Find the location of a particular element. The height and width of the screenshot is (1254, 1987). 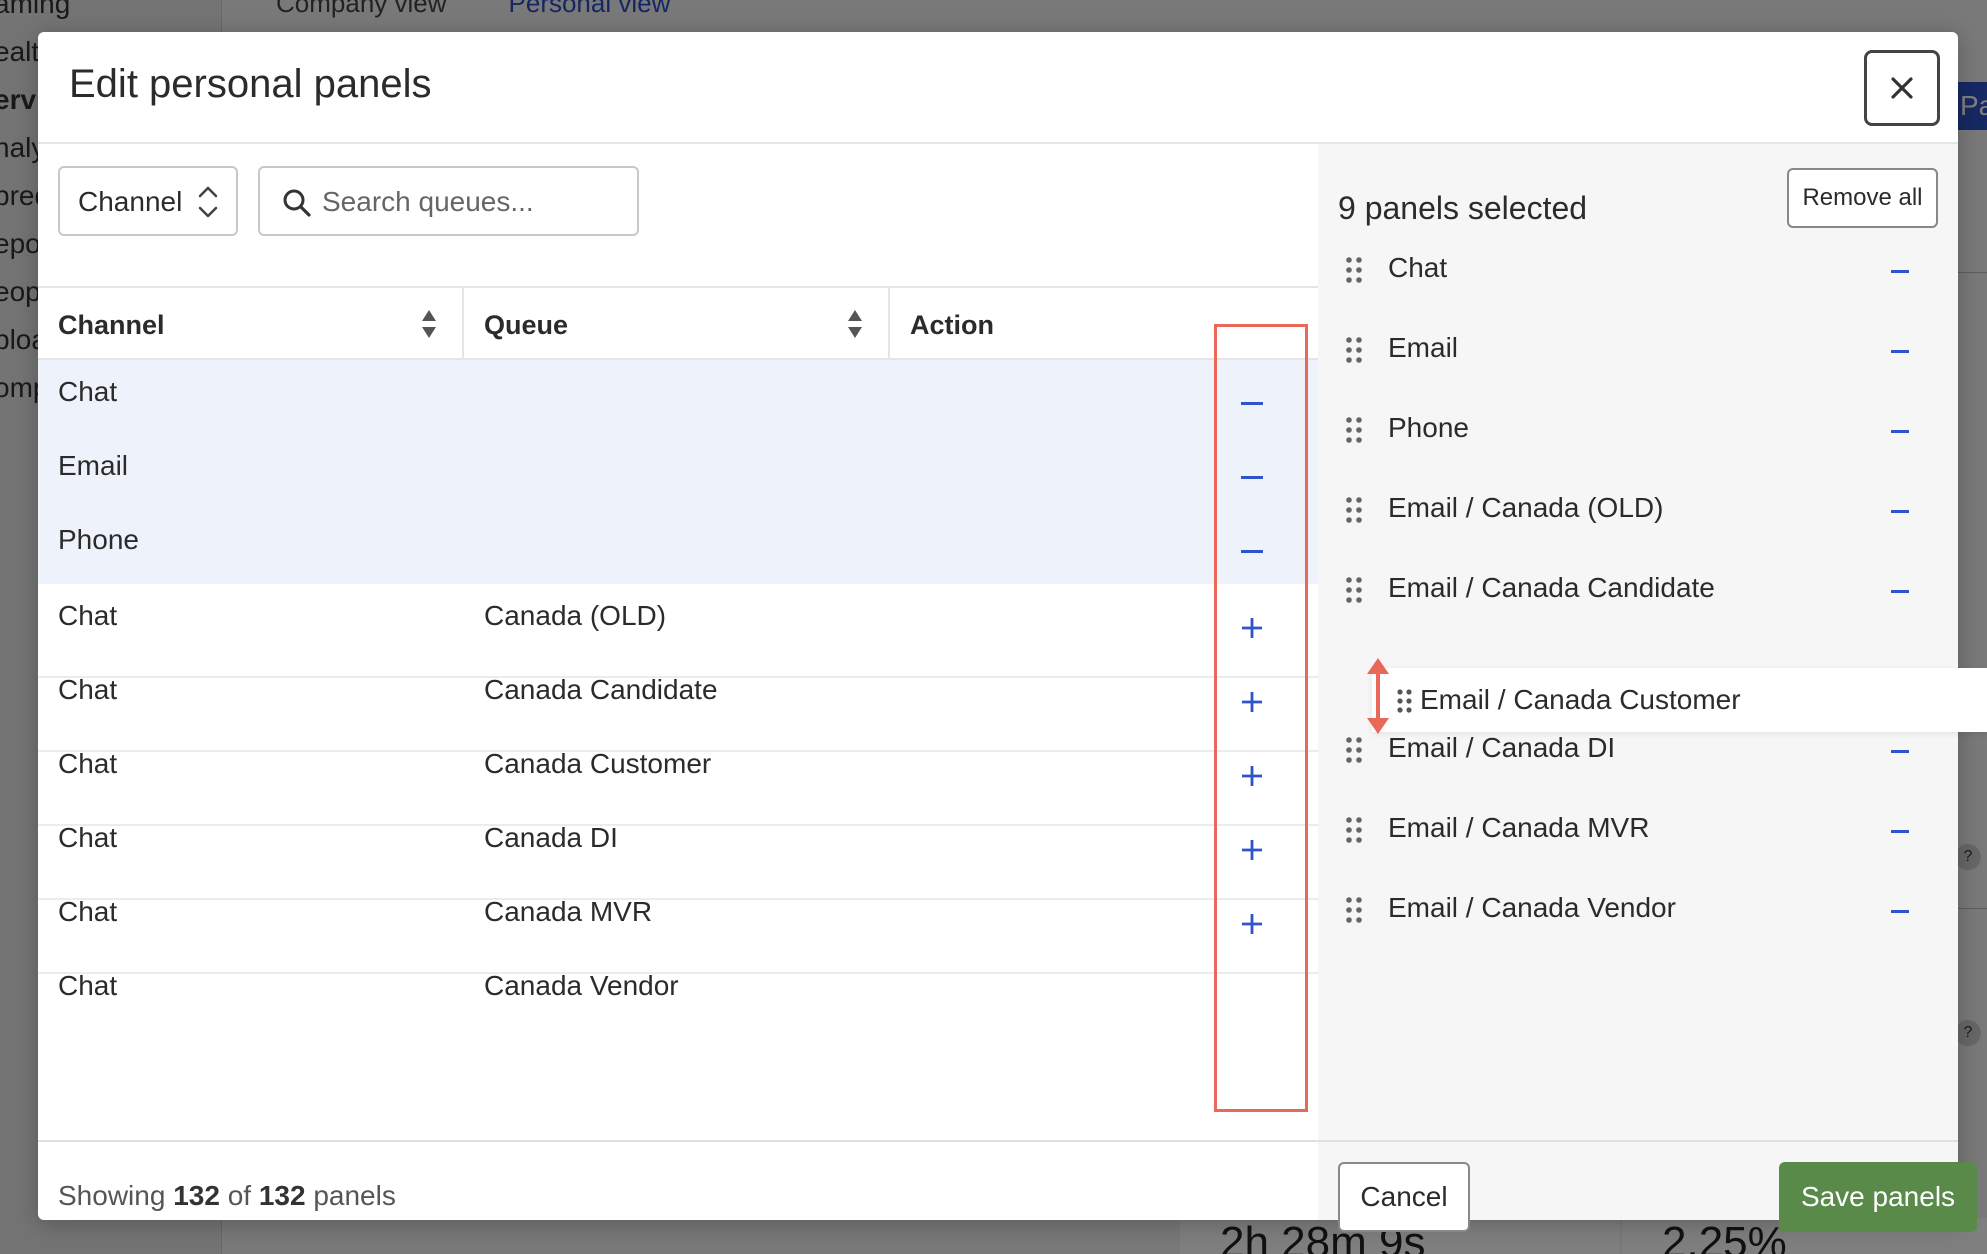

selected-panel-item: Email / Canada Vendor is located at coordinates (1638, 912).